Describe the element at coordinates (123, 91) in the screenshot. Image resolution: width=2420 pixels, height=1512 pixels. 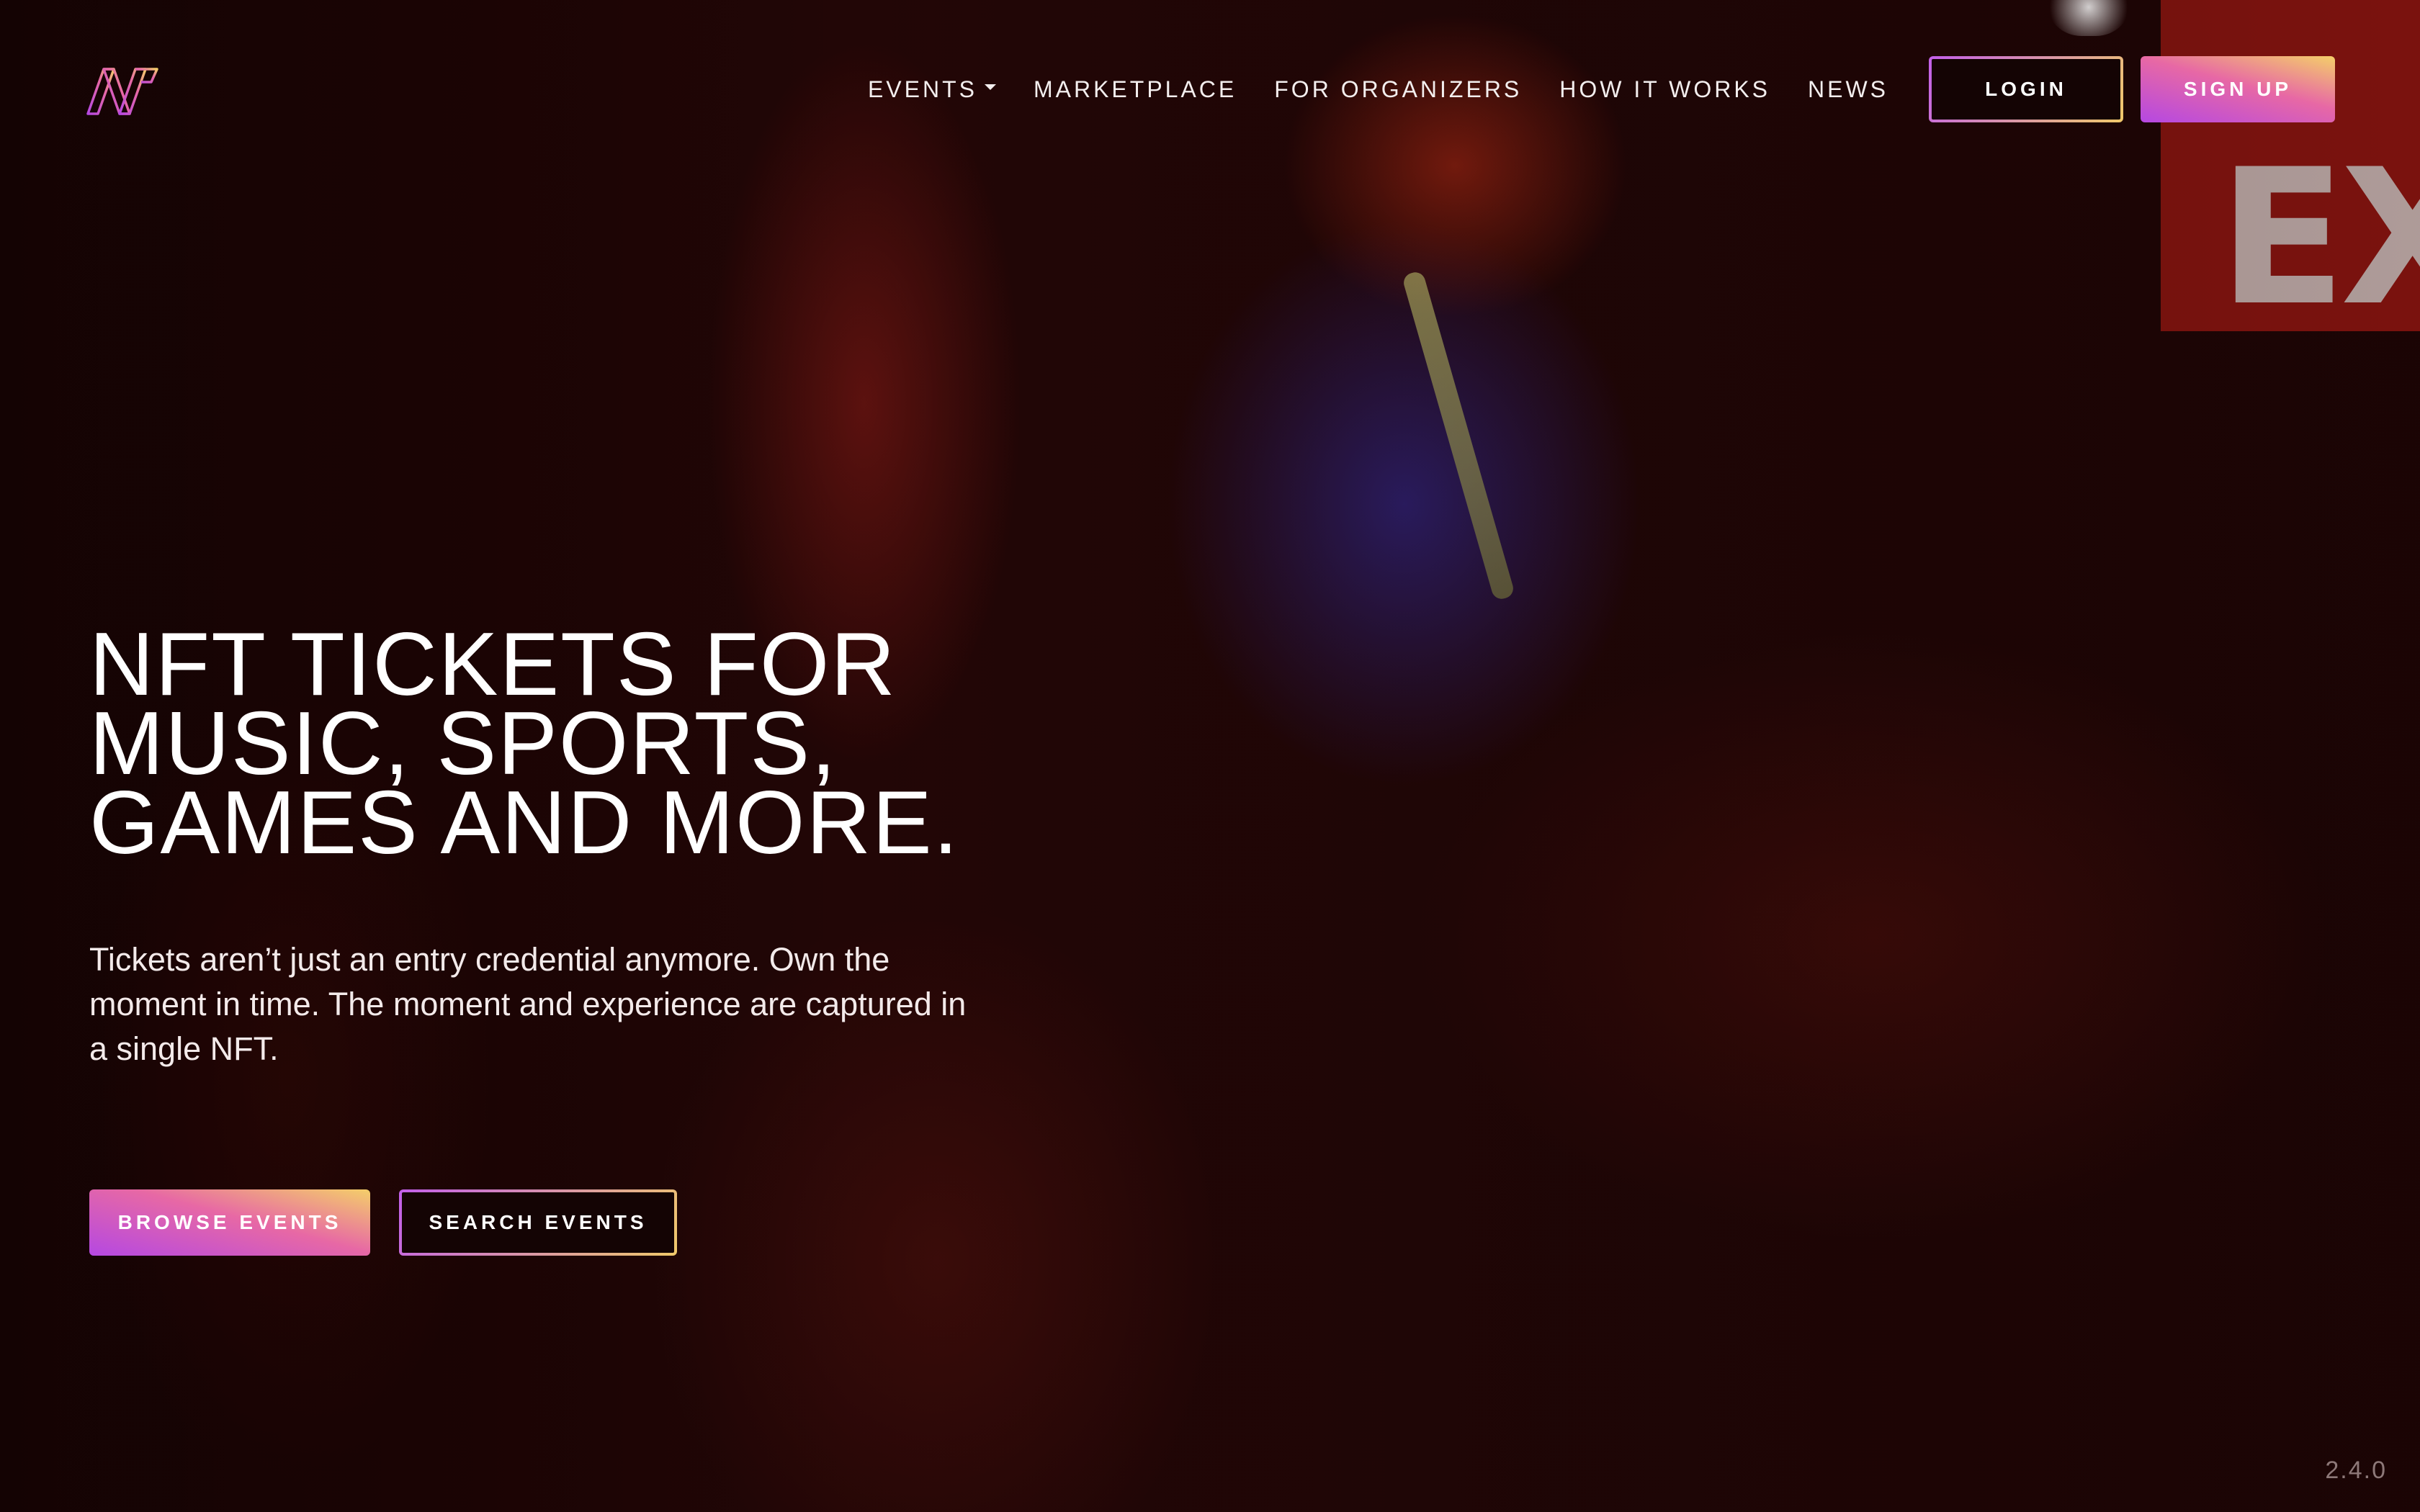
I see `hexagon-n-logo-icon` at that location.